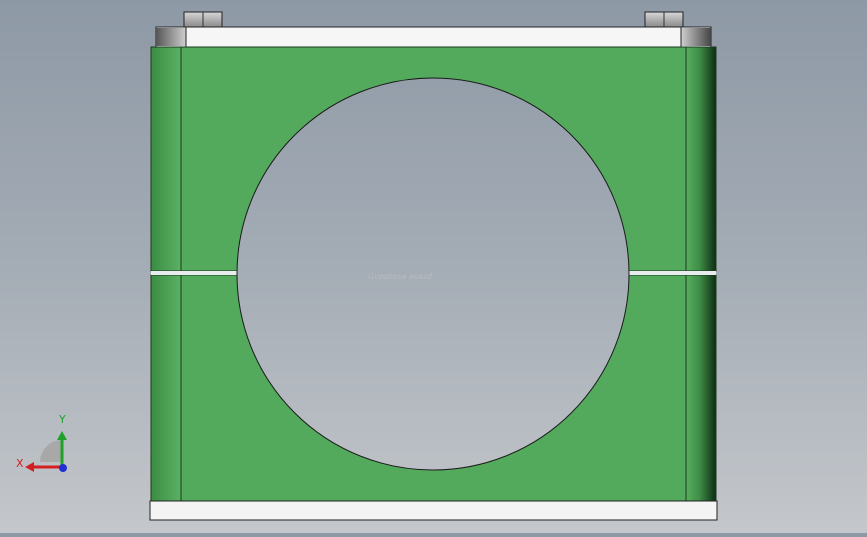 This screenshot has width=867, height=537. Describe the element at coordinates (62, 419) in the screenshot. I see `y-axis-label: Y` at that location.